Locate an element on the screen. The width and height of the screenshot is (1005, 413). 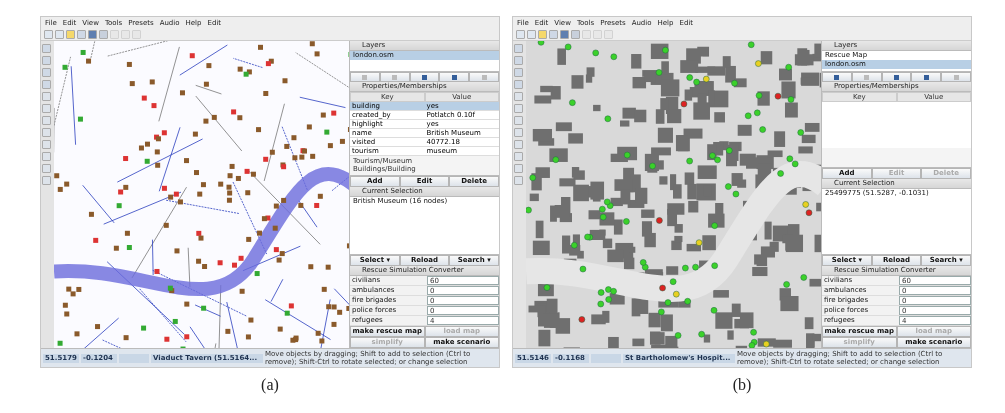
figure-caption: (b) is located at coordinates (742, 385).